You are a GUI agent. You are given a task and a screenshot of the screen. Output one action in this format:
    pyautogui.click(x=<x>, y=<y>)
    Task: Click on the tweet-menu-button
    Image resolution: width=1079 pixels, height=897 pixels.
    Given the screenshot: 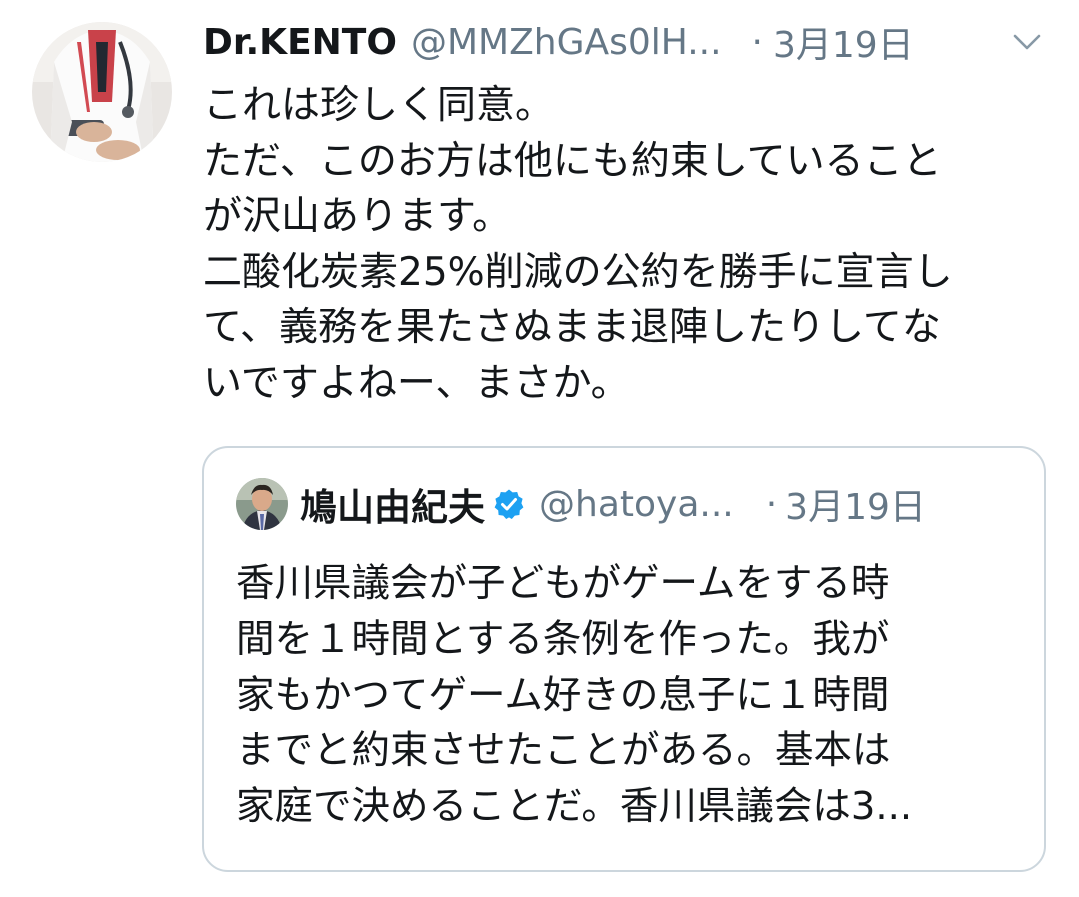 What is the action you would take?
    pyautogui.click(x=1027, y=42)
    